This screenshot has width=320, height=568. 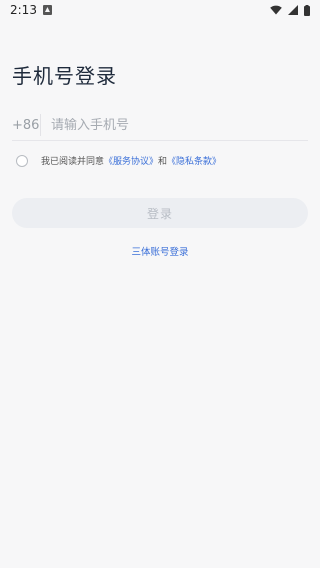 What do you see at coordinates (163, 162) in the screenshot?
I see `agreement-and-text: 和` at bounding box center [163, 162].